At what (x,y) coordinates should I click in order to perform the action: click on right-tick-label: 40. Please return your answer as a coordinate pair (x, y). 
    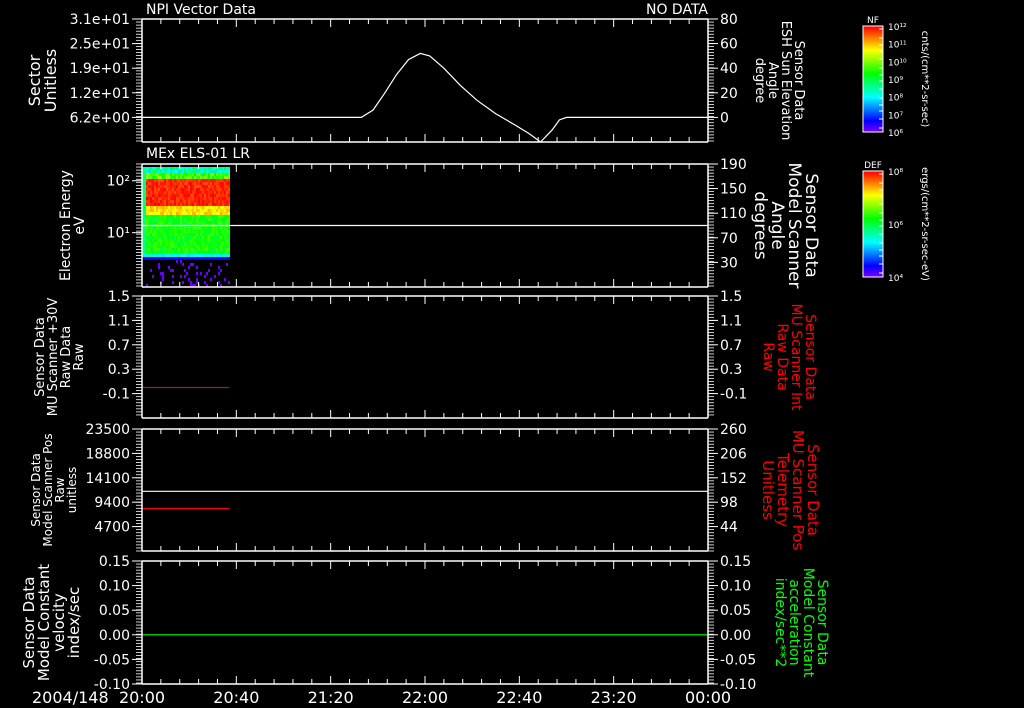
    Looking at the image, I should click on (729, 69).